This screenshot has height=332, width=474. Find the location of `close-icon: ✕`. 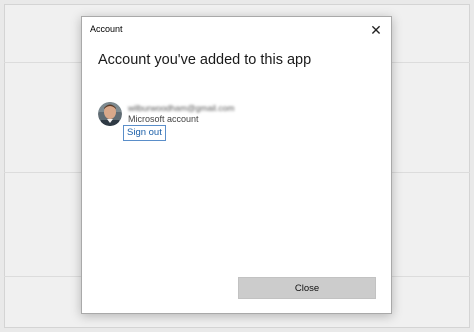

close-icon: ✕ is located at coordinates (376, 30).